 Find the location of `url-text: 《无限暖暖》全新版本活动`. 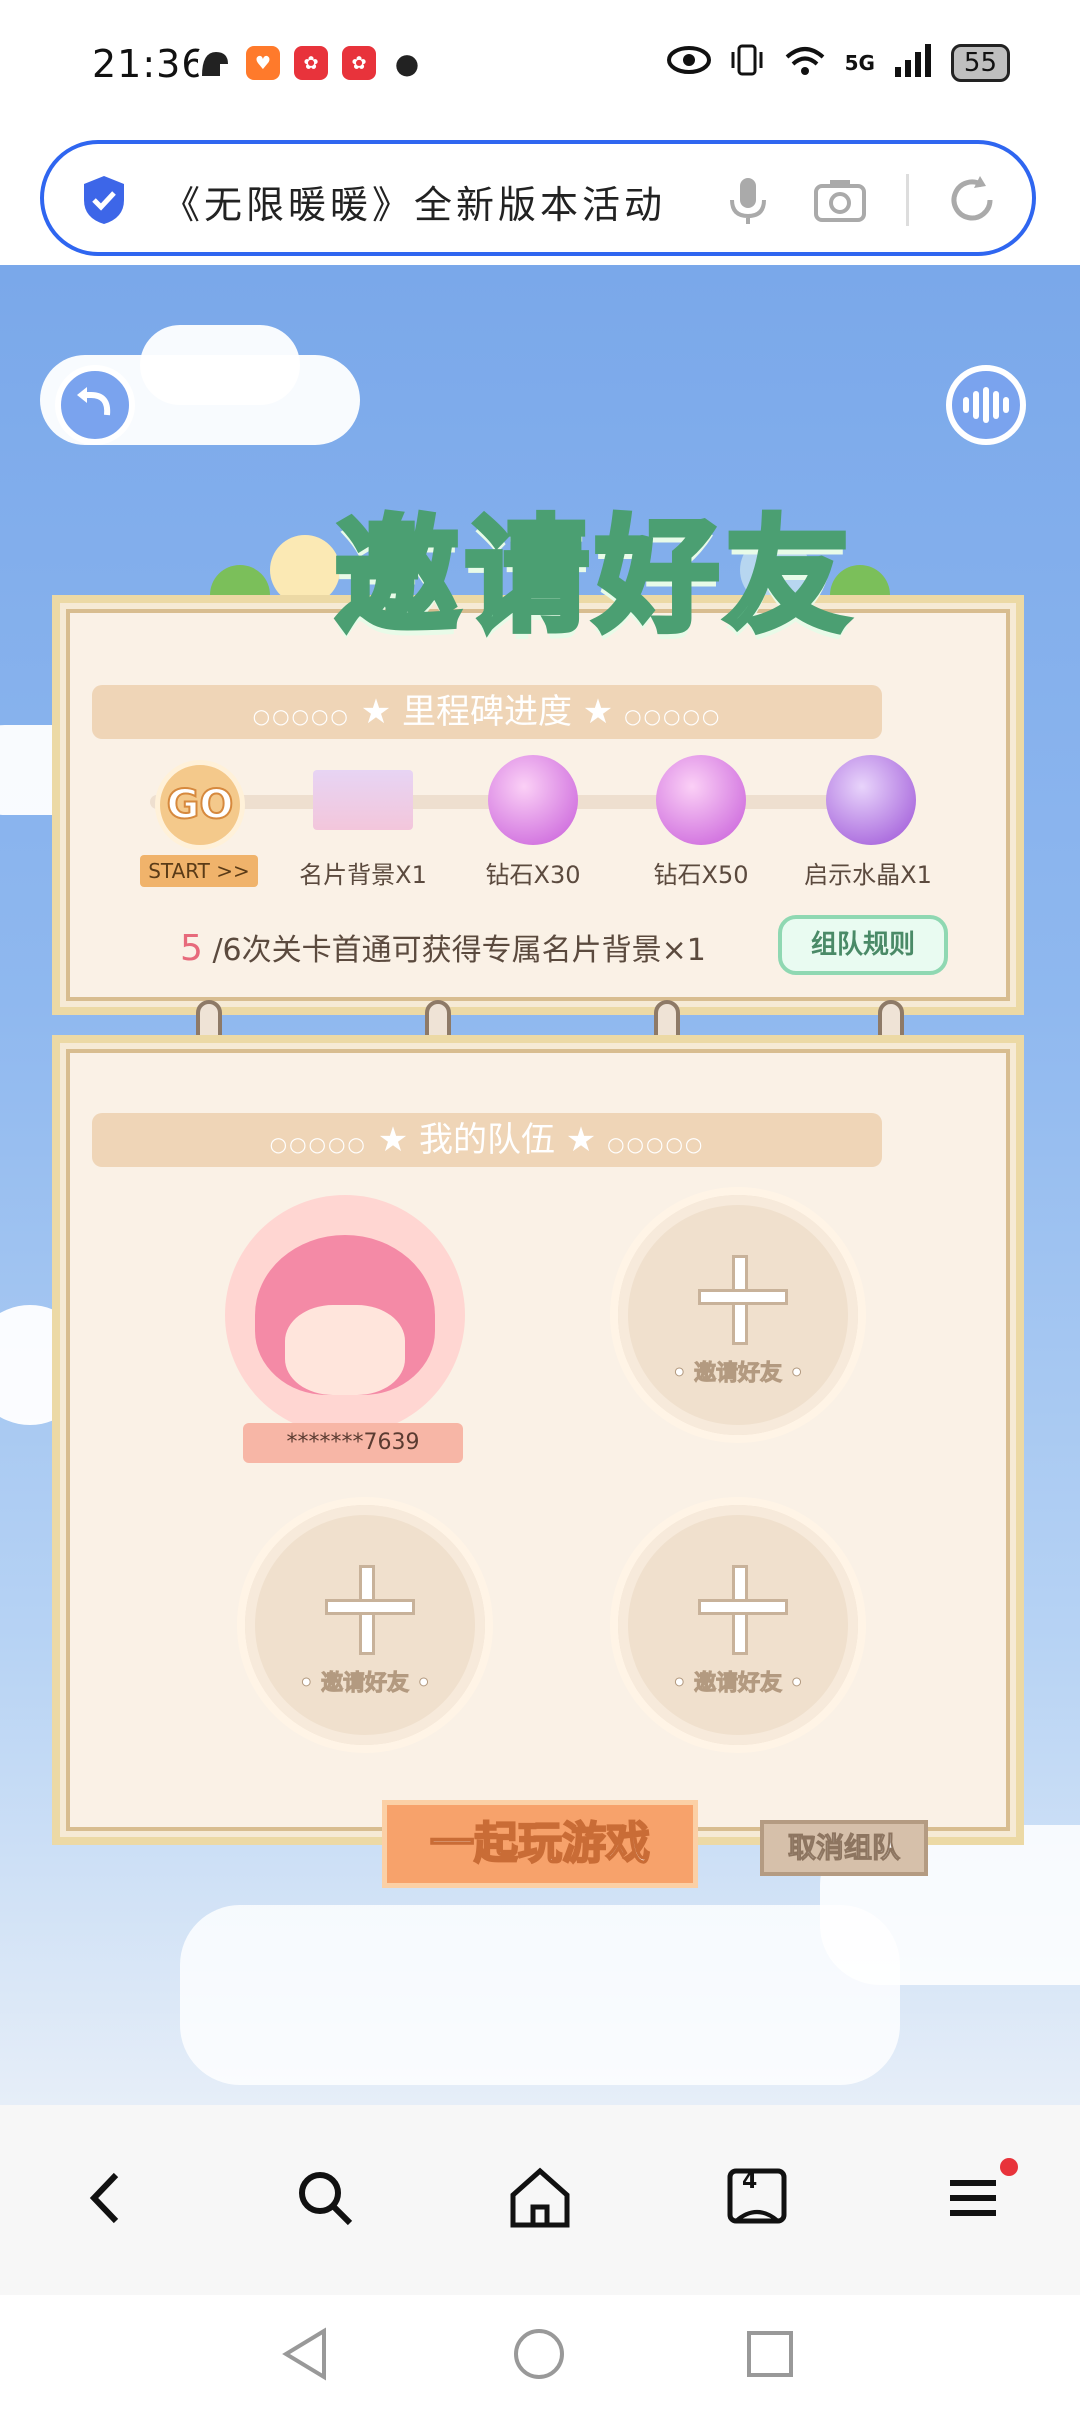

url-text: 《无限暖暖》全新版本活动 is located at coordinates (414, 201).